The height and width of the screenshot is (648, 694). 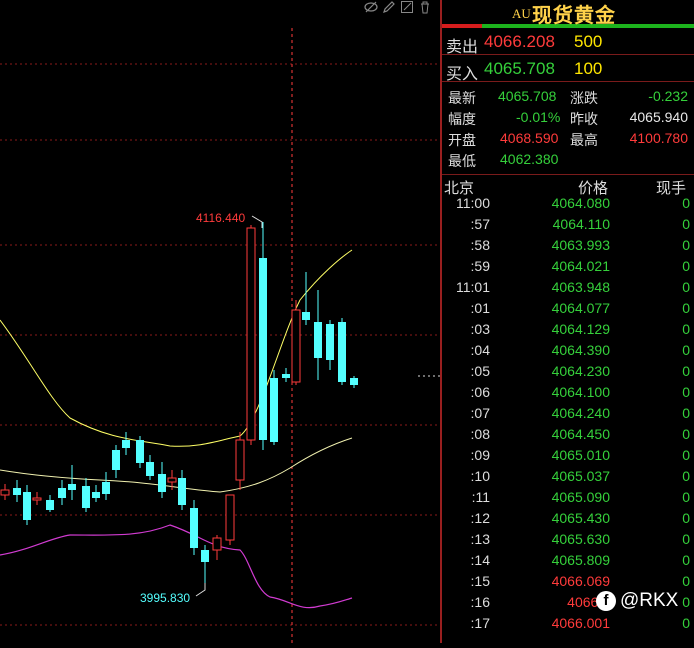 I want to click on tick-price: 4064.110, so click(x=581, y=224).